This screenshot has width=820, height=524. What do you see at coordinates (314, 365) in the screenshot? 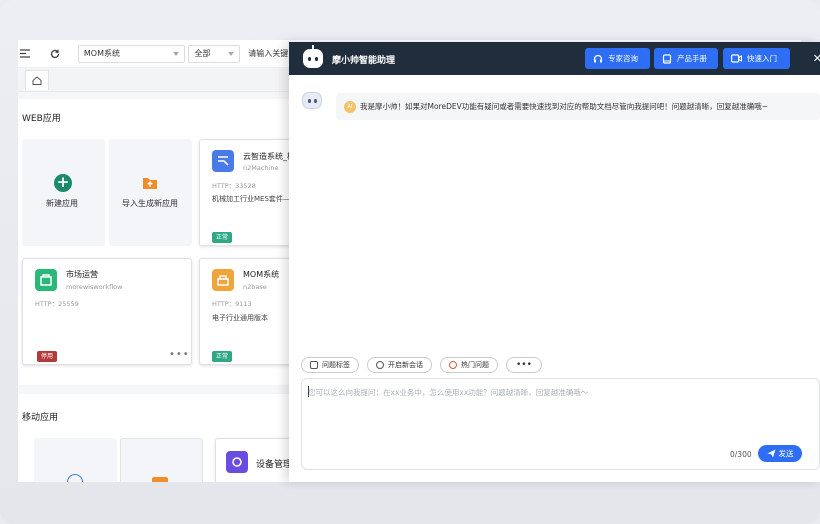
I see `bookmark-icon` at bounding box center [314, 365].